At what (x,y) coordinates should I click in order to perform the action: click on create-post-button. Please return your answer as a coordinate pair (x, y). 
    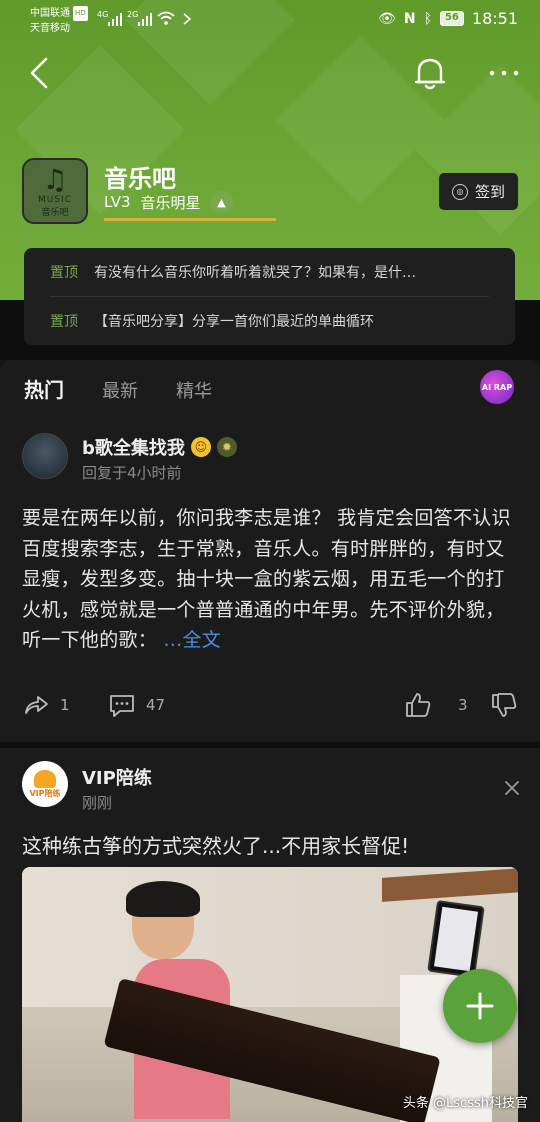
    Looking at the image, I should click on (480, 1006).